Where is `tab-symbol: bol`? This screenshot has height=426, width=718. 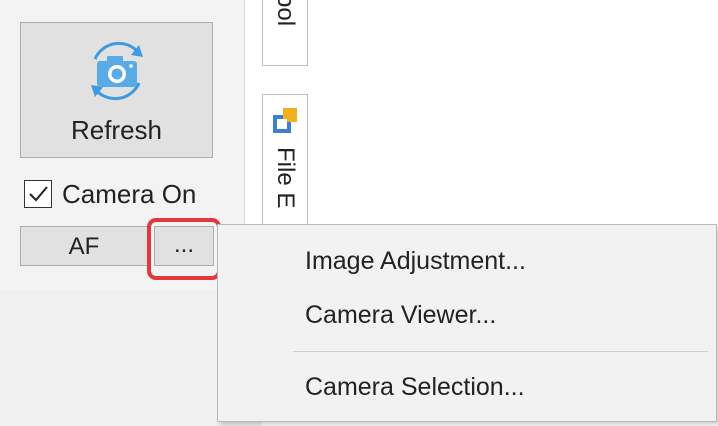 tab-symbol: bol is located at coordinates (285, 33).